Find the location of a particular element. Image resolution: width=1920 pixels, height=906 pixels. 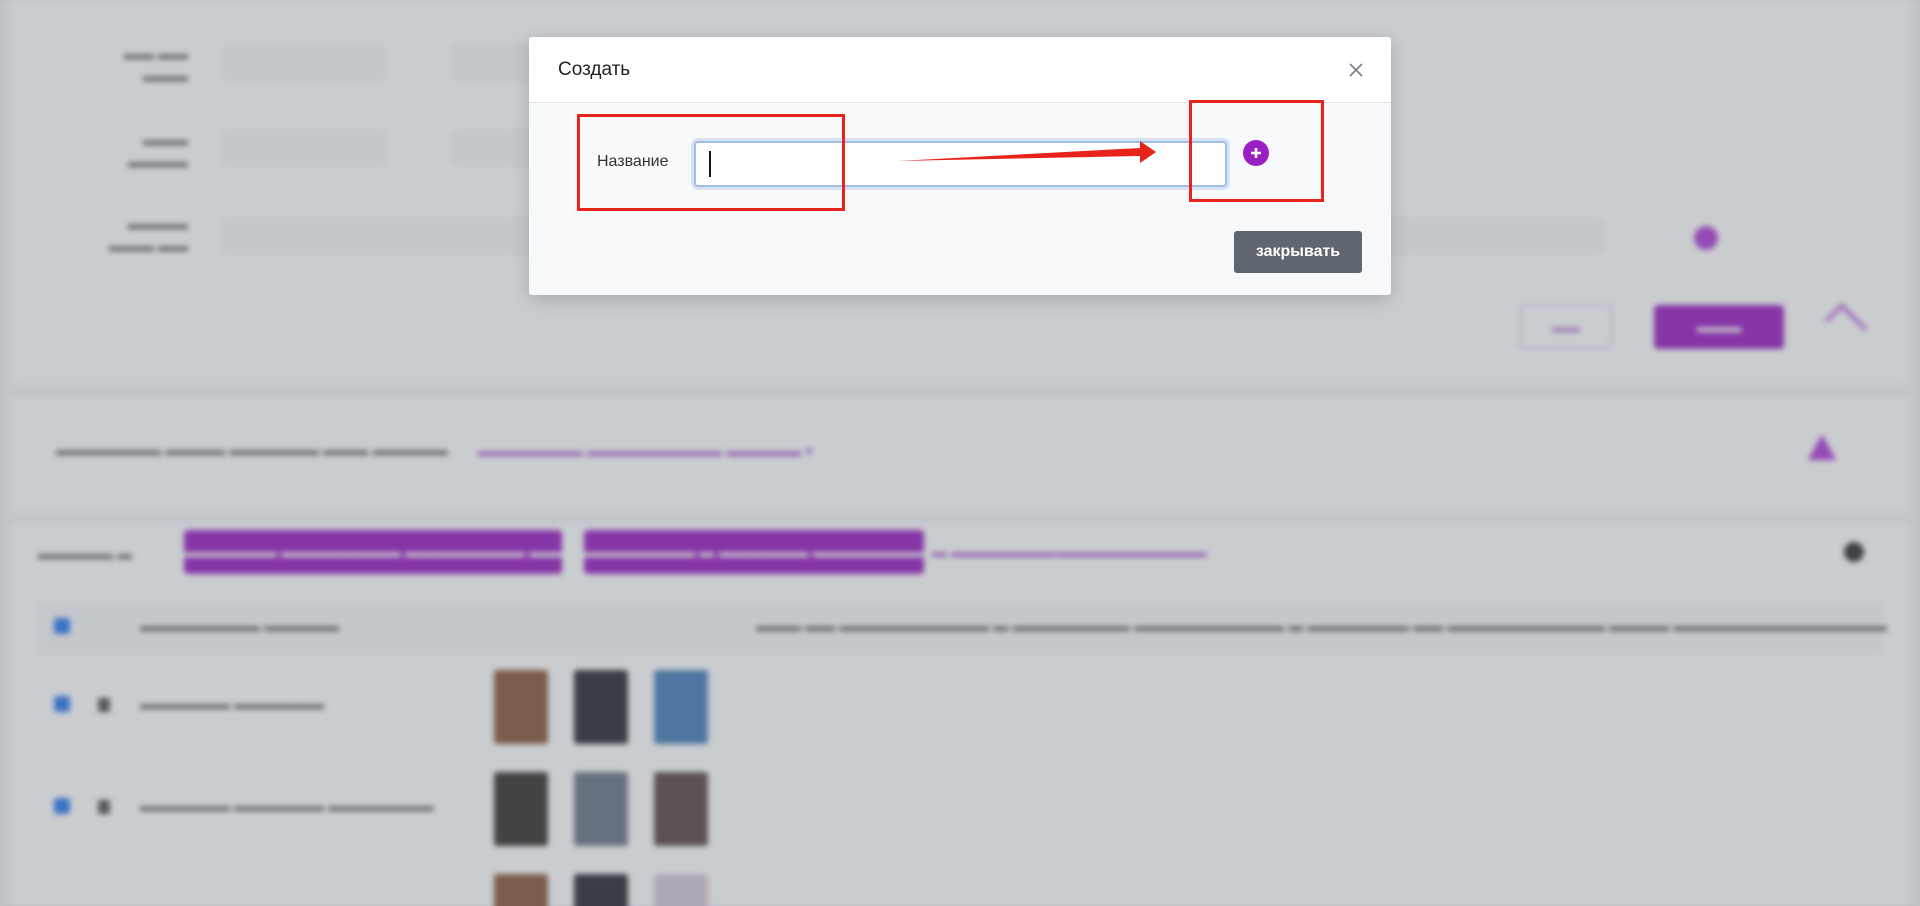

annotation-arrow is located at coordinates (1027, 152).